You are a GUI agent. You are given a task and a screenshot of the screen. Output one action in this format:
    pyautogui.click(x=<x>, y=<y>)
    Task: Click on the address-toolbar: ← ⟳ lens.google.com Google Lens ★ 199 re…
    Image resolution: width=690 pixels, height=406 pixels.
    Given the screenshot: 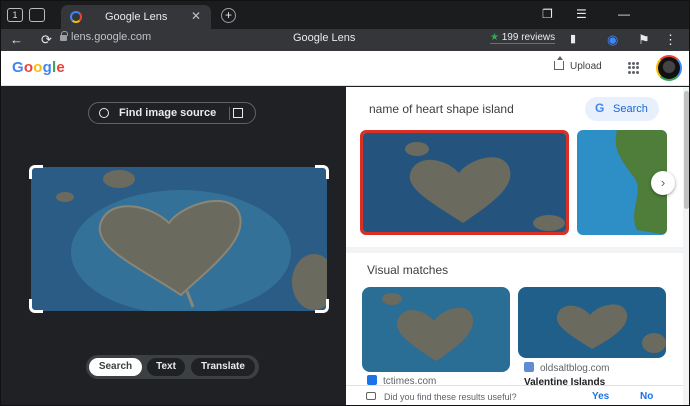 What is the action you would take?
    pyautogui.click(x=345, y=40)
    